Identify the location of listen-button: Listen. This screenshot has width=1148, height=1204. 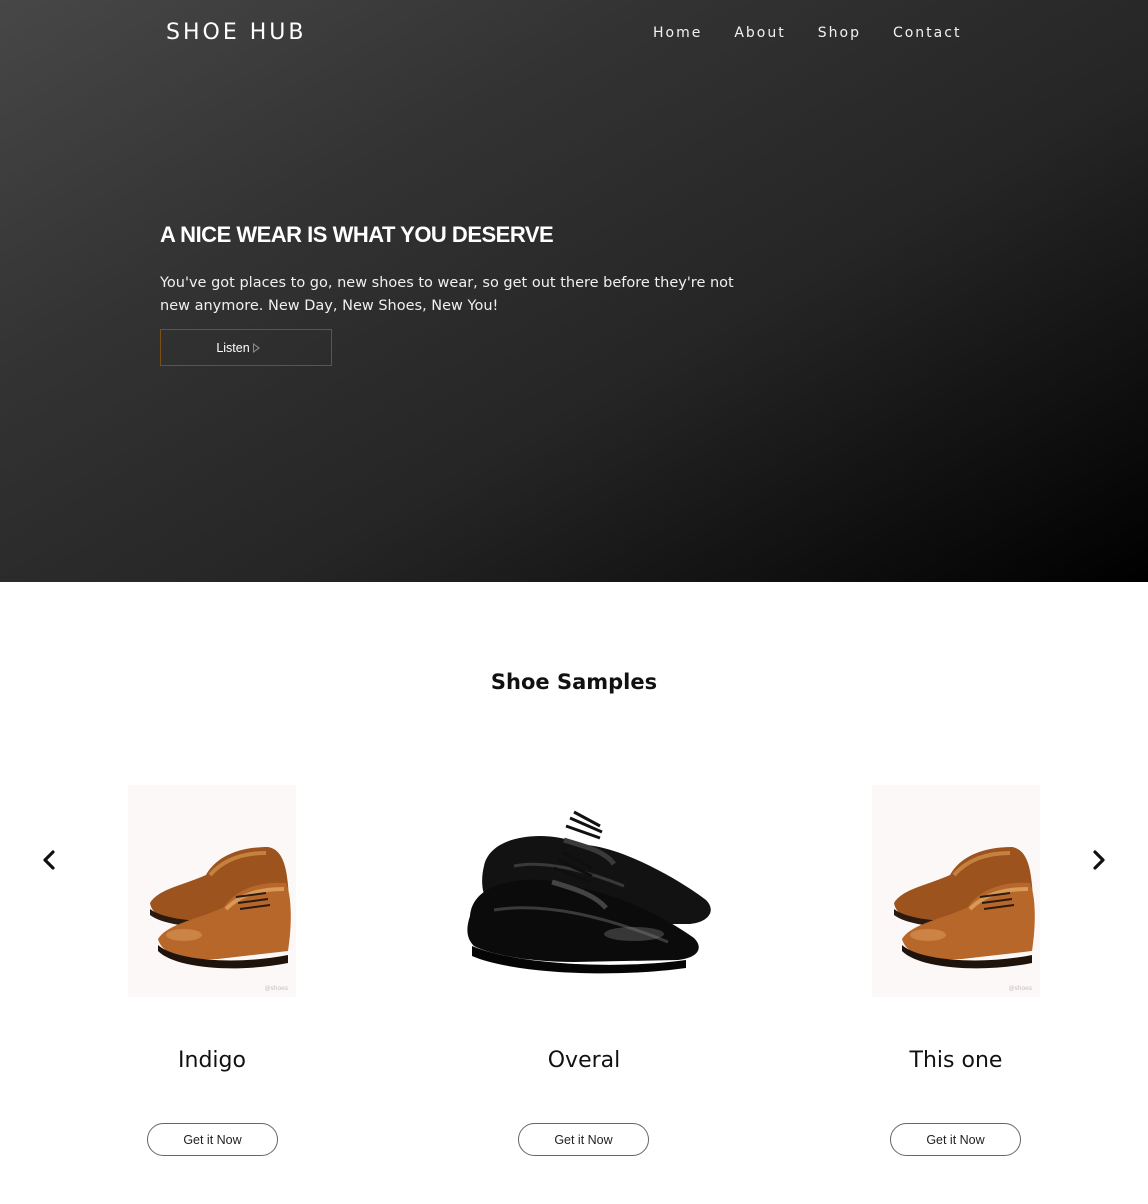
(246, 347).